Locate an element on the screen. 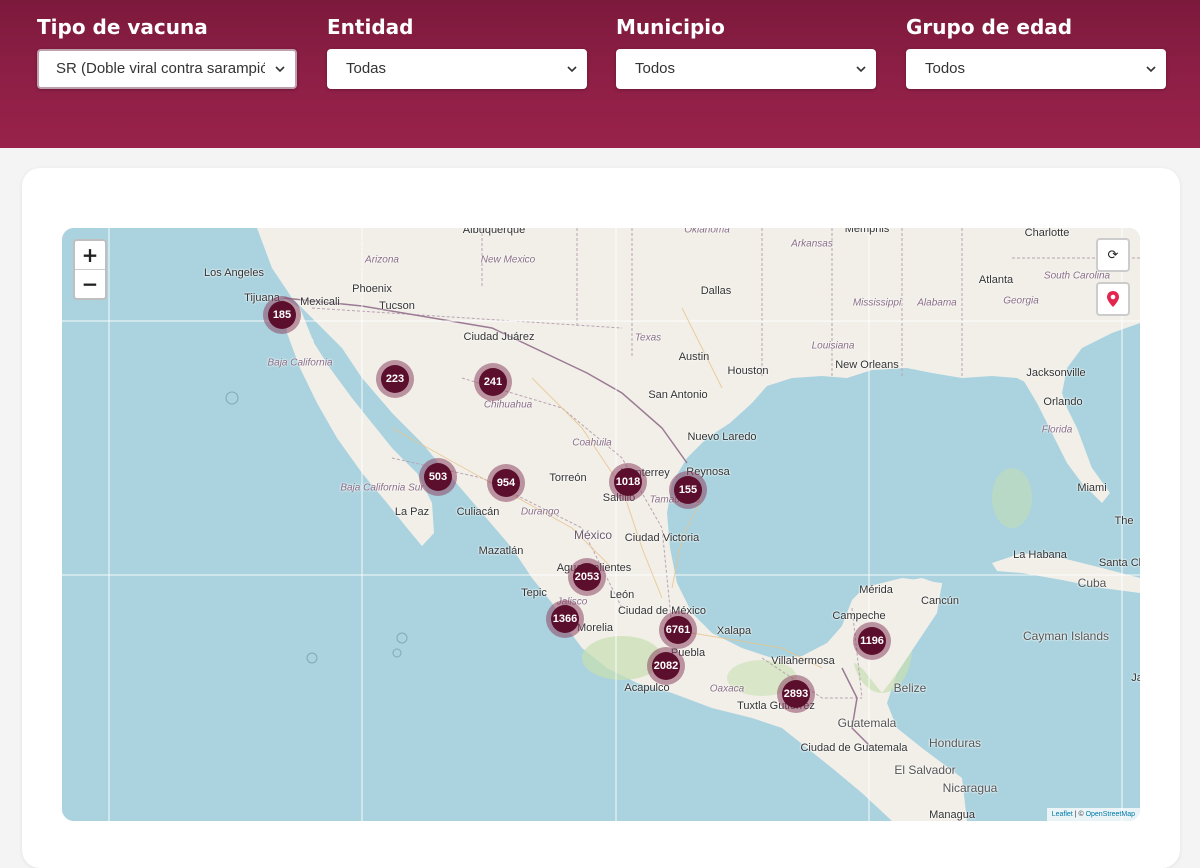 This screenshot has width=1200, height=868. zoom-in-button: + is located at coordinates (90, 255).